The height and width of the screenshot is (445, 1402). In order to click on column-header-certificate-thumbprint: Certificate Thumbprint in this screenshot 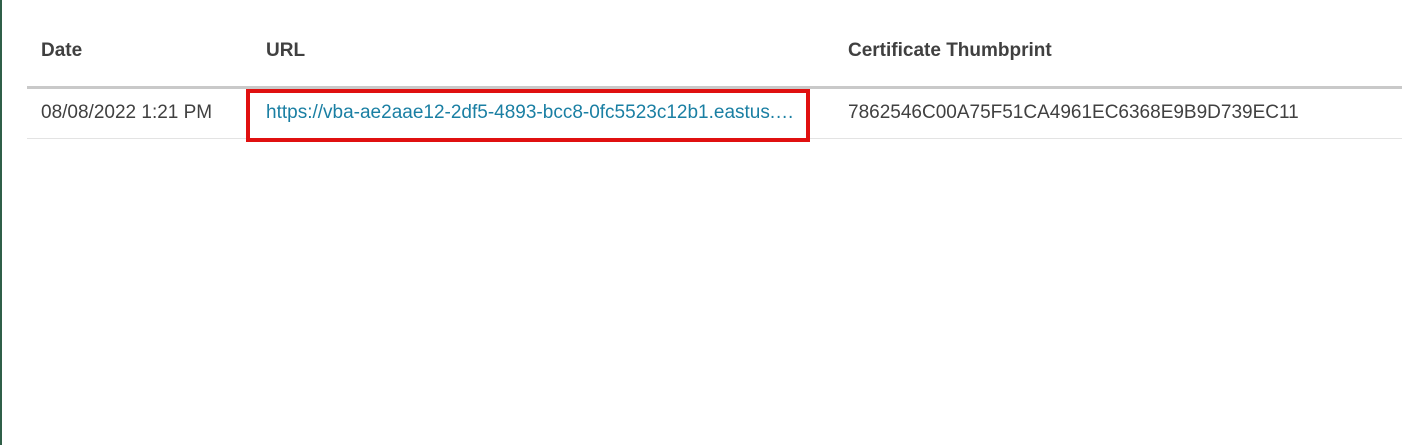, I will do `click(1118, 51)`.